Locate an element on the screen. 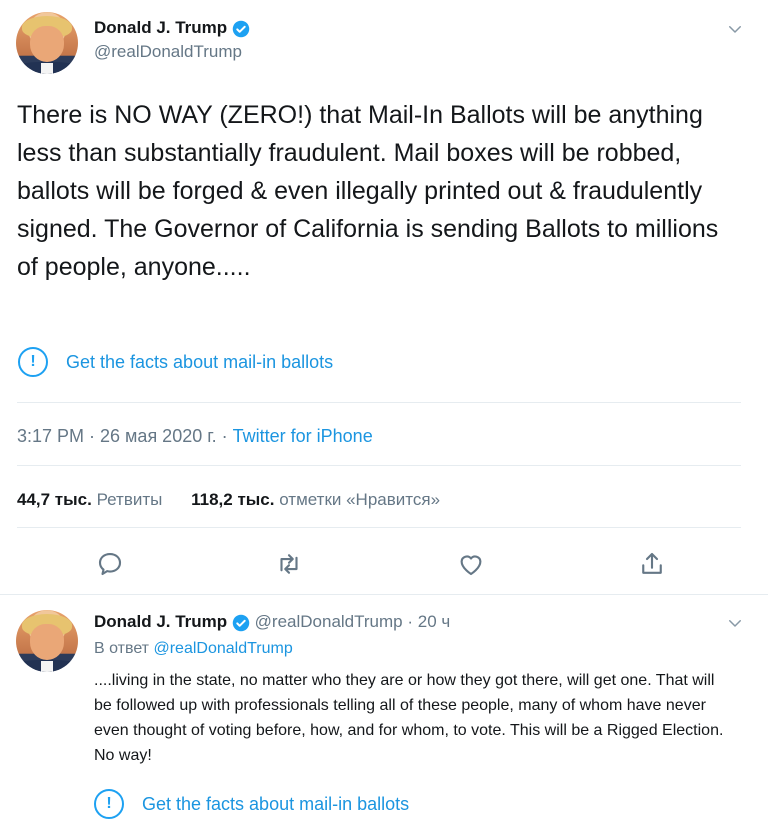 This screenshot has width=768, height=838. fact-check-label: Get the facts about mail-in ballots is located at coordinates (199, 362).